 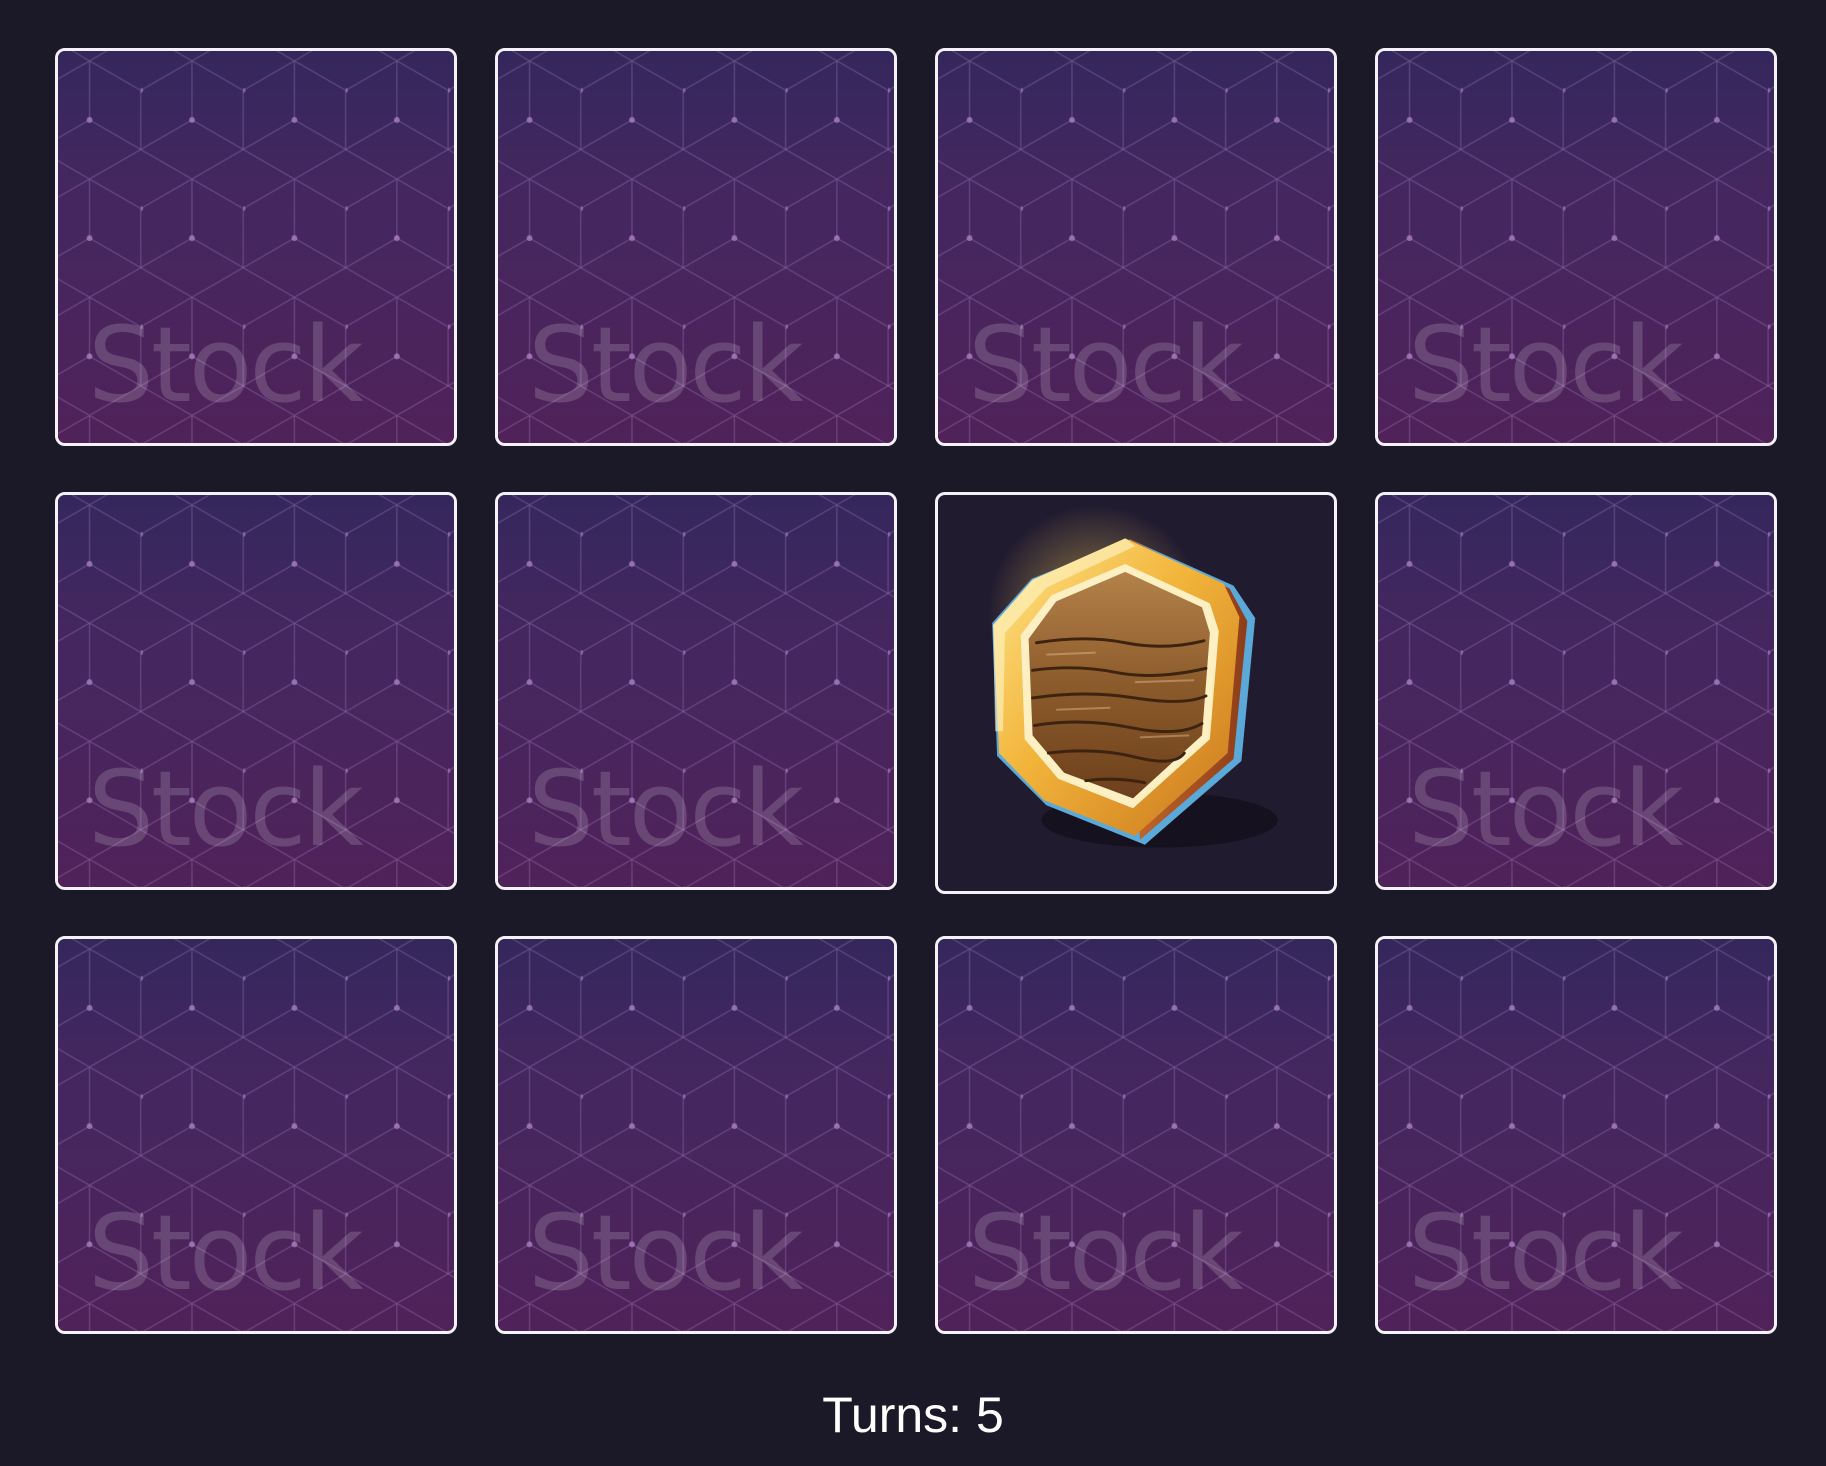 What do you see at coordinates (1132, 676) in the screenshot?
I see `wooden-shield-icon` at bounding box center [1132, 676].